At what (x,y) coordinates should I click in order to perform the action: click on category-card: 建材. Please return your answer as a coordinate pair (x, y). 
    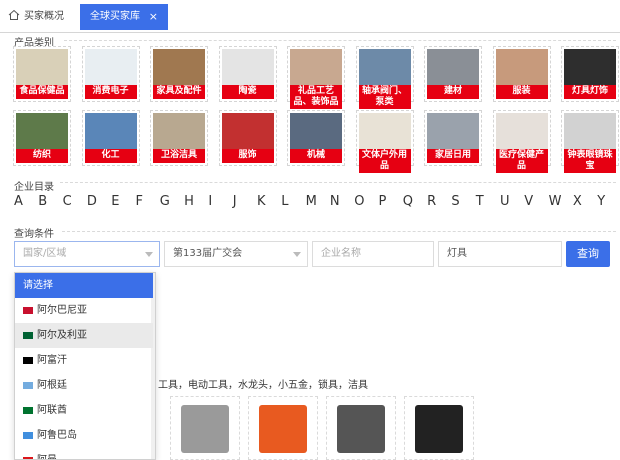
    Looking at the image, I should click on (453, 74).